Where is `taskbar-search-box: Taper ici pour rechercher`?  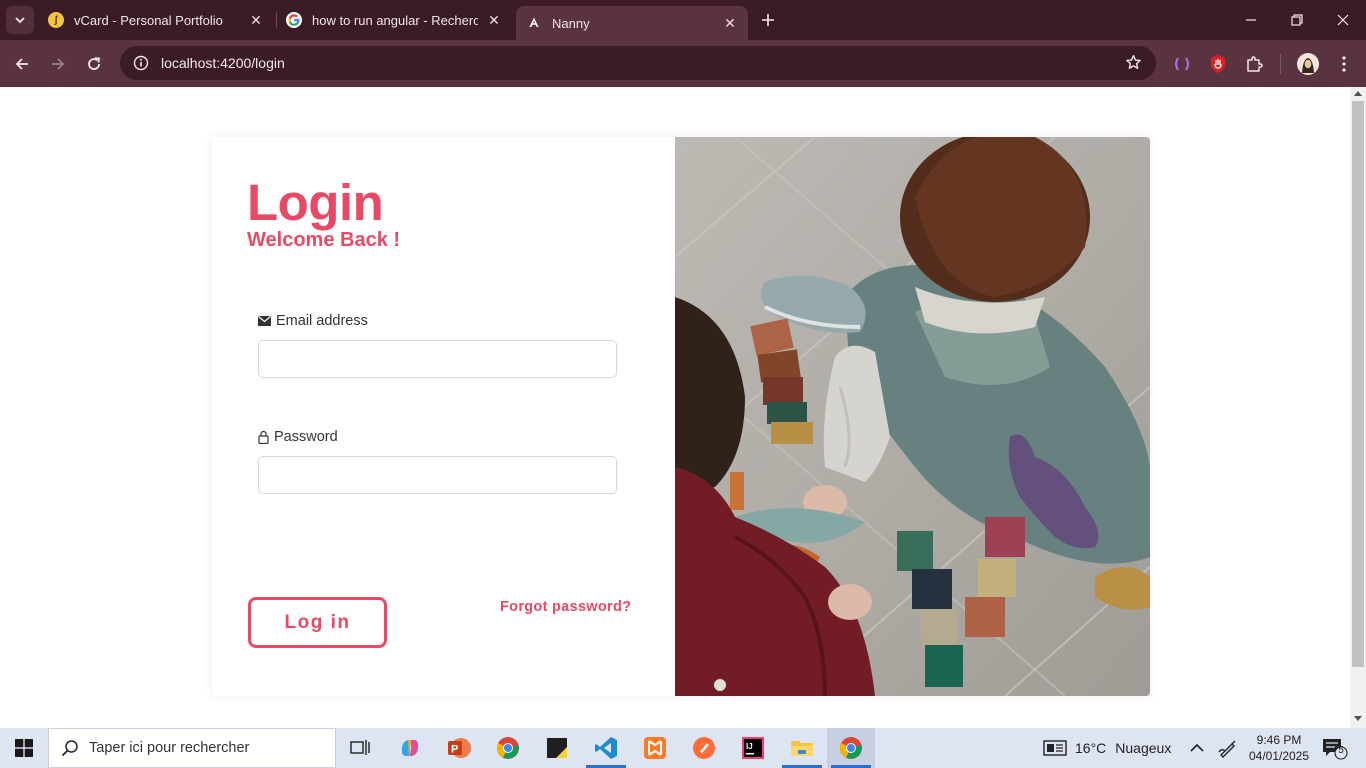 taskbar-search-box: Taper ici pour rechercher is located at coordinates (192, 748).